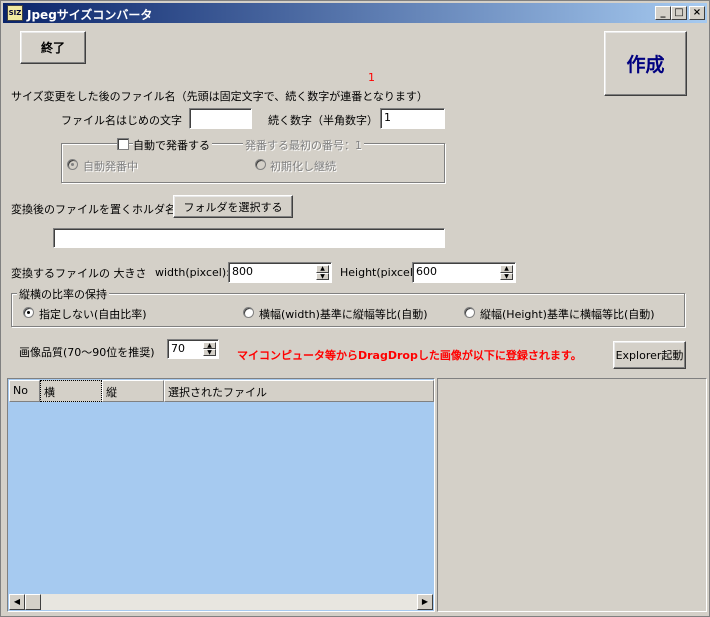 This screenshot has height=617, width=710. What do you see at coordinates (87, 352) in the screenshot?
I see `quality-label: 画像品質(70～90位を推奨)` at bounding box center [87, 352].